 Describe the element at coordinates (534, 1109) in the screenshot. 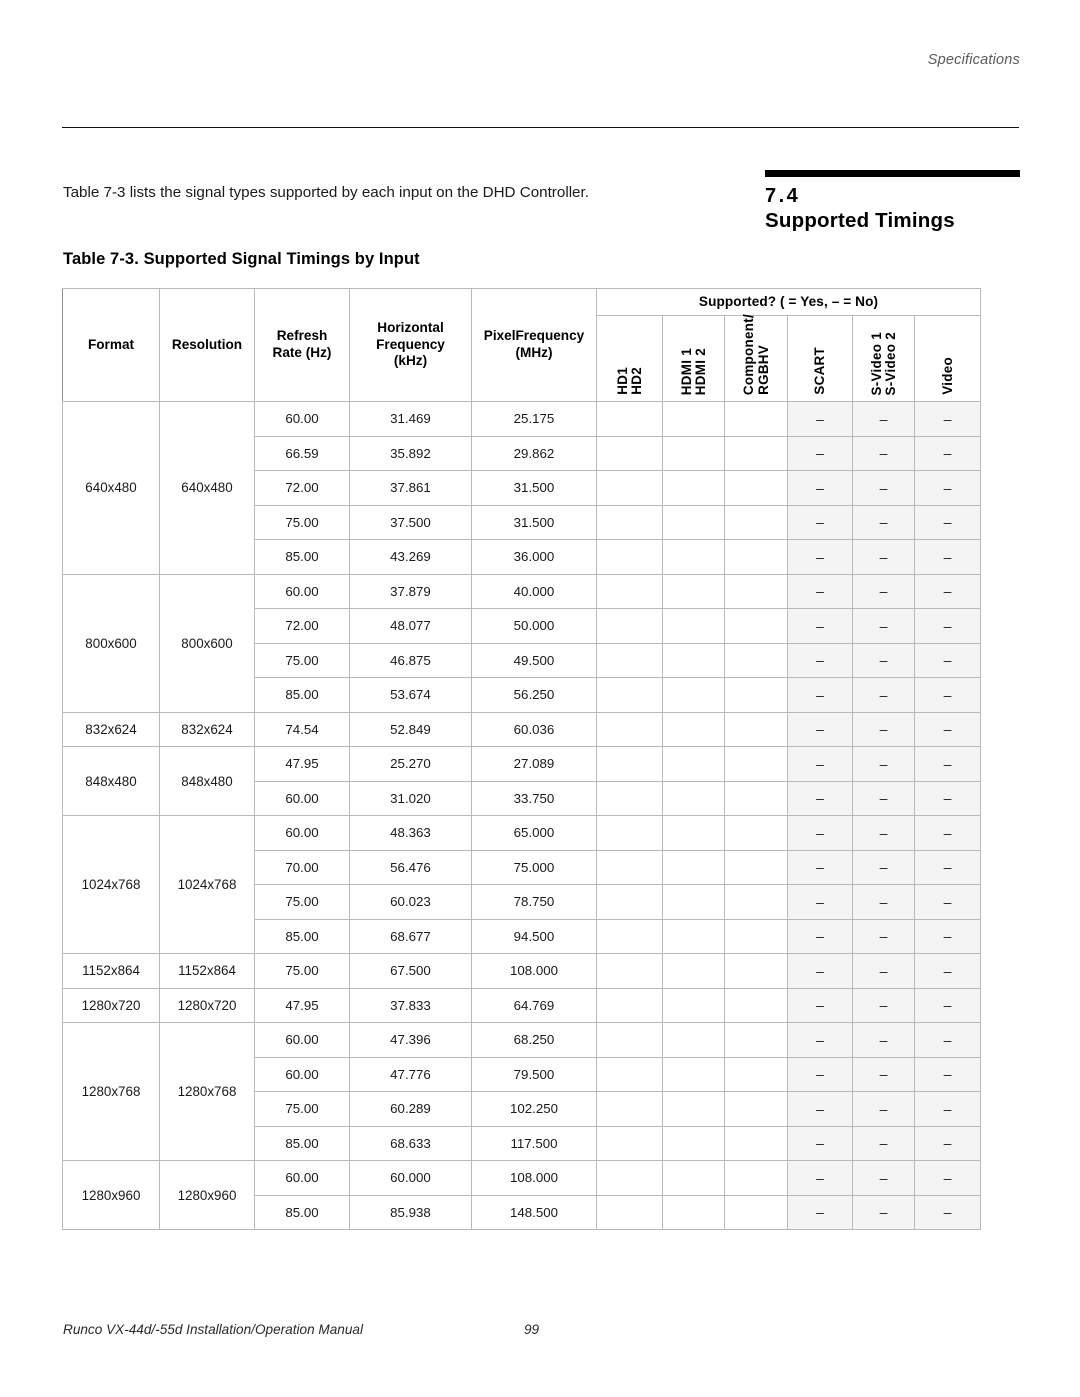

I see `cell-pixel-frequency: 102.250` at that location.